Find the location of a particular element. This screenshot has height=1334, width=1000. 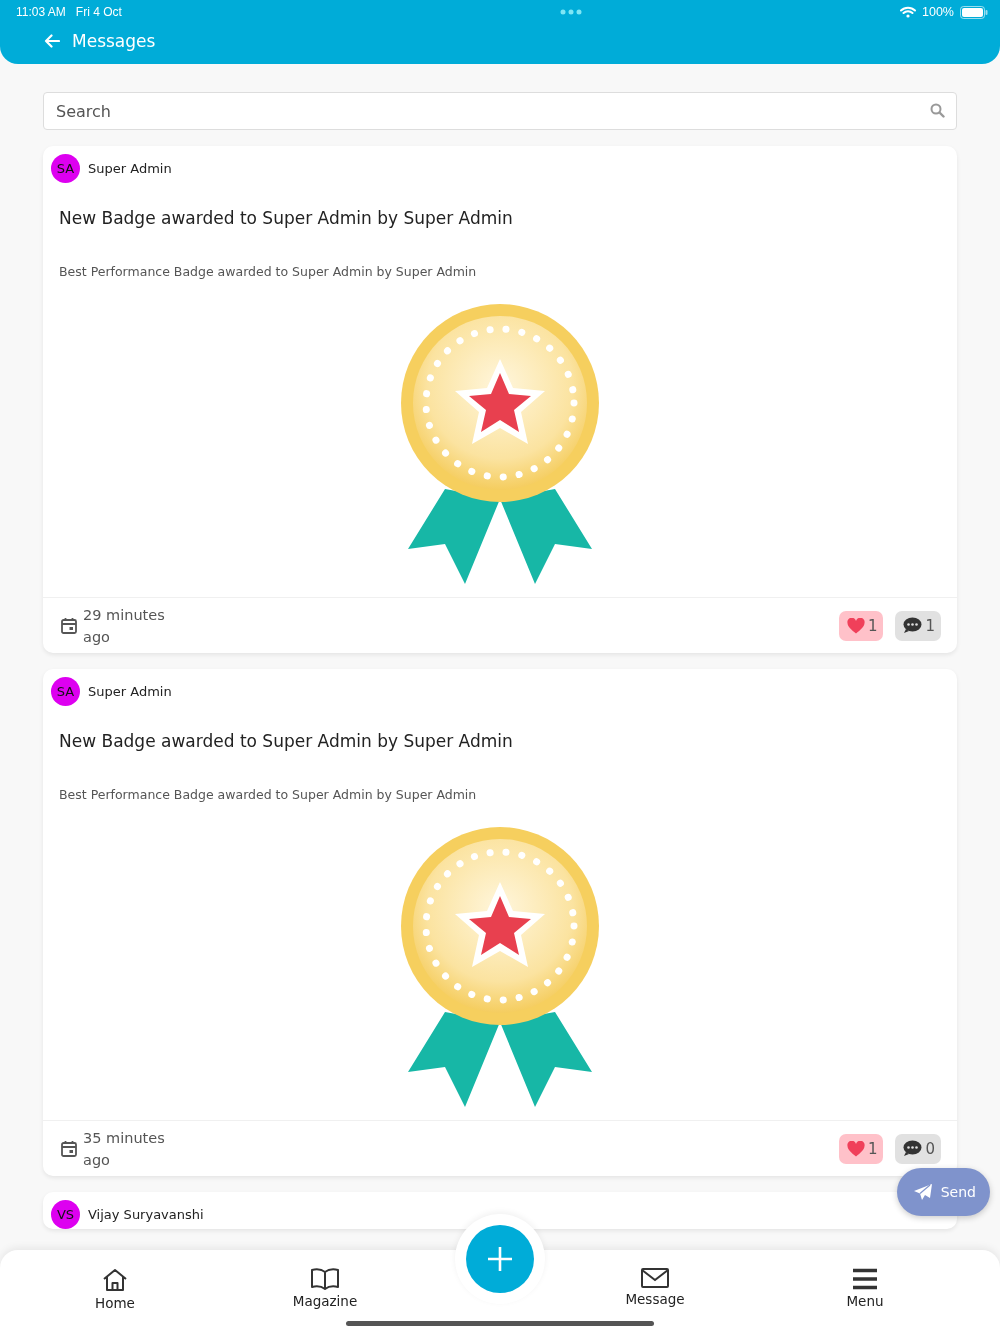

envelope-icon is located at coordinates (655, 1278).